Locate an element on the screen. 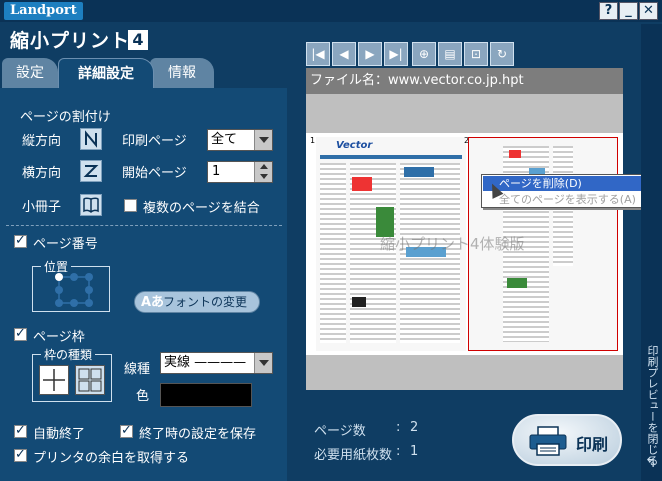 Image resolution: width=662 pixels, height=481 pixels. zoom-fit-icon: ⊡ is located at coordinates (476, 54).